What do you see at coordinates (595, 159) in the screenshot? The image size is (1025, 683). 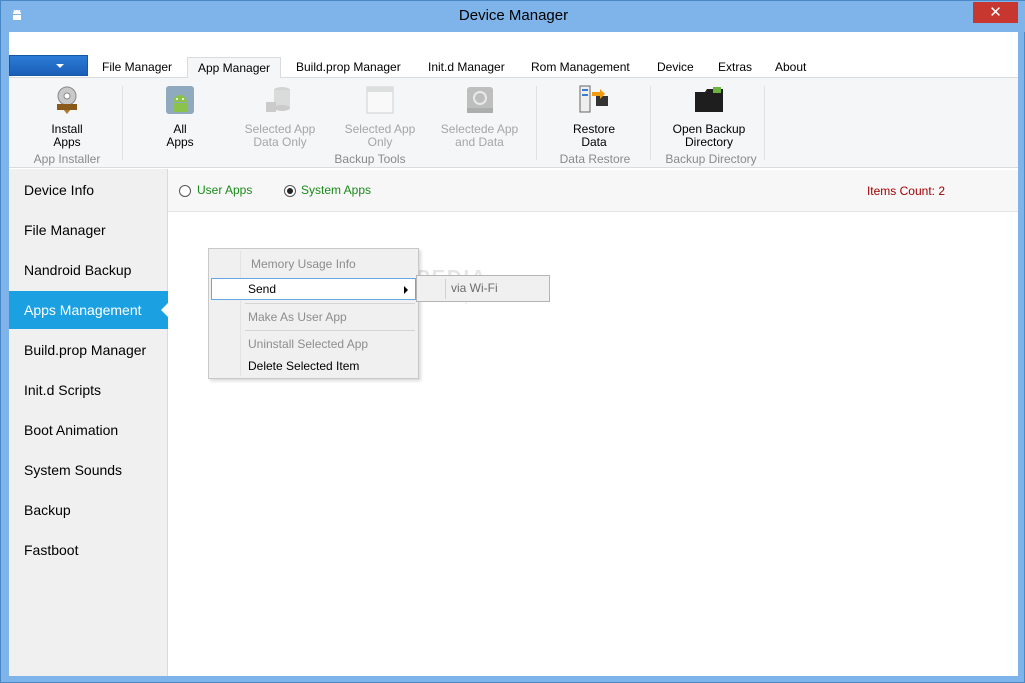 I see `group-data-restore: Data Restore` at bounding box center [595, 159].